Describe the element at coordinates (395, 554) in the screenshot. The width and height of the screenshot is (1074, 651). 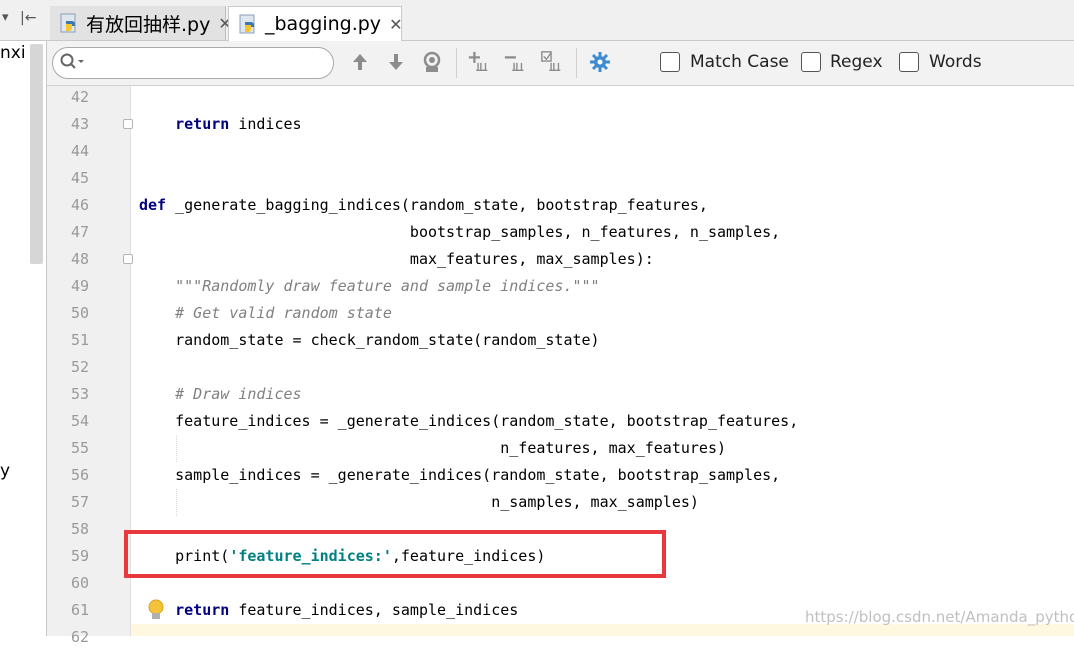
I see `red-highlight-box` at that location.